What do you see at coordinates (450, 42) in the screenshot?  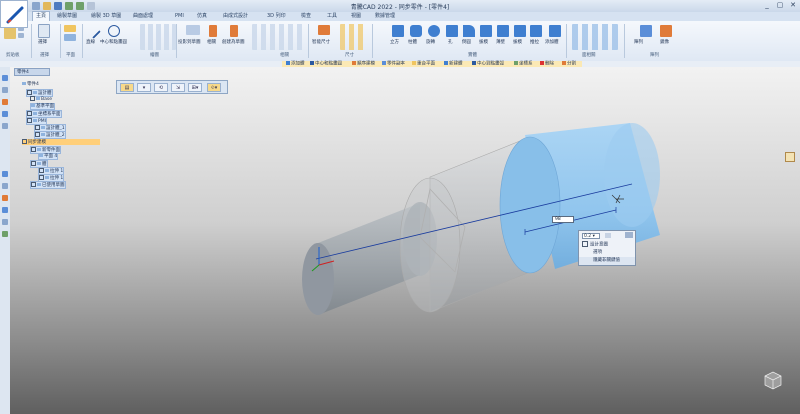 I see `hole-button-label: 孔` at bounding box center [450, 42].